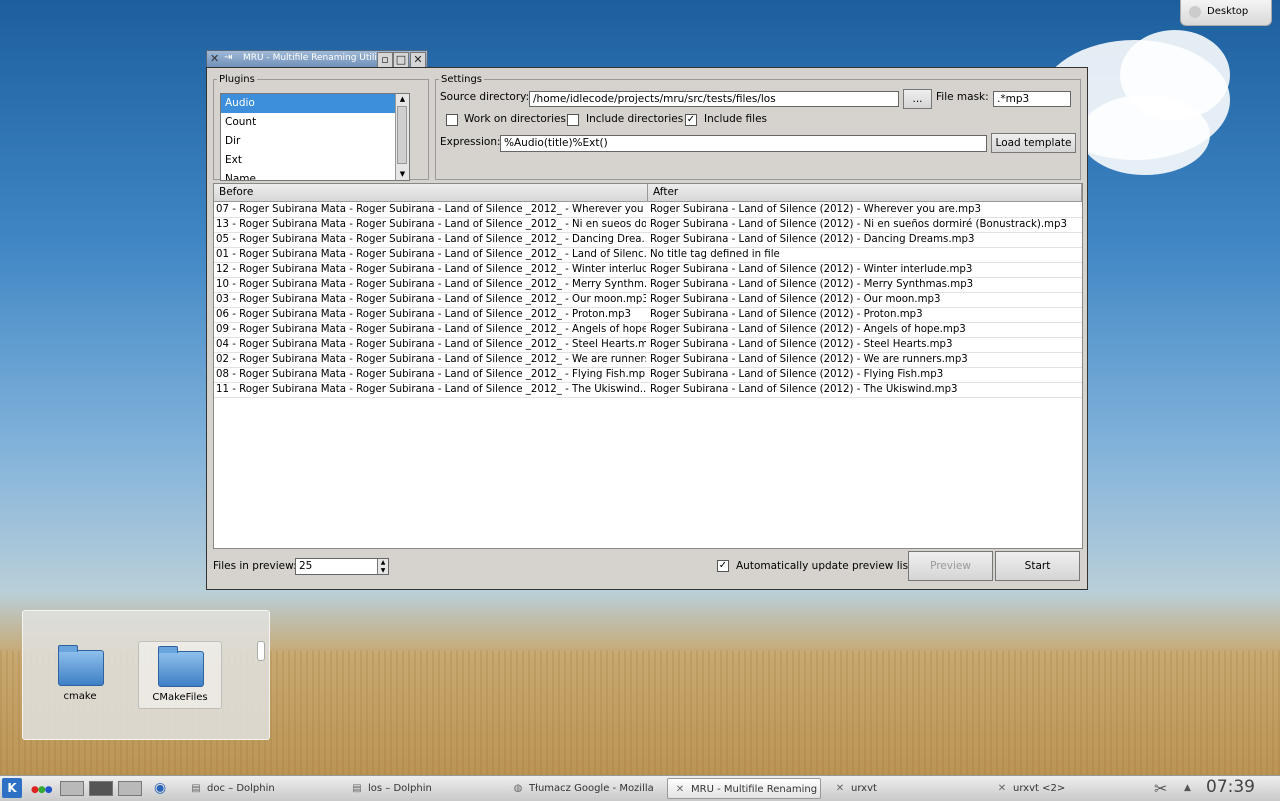  What do you see at coordinates (1230, 787) in the screenshot?
I see `clock: 07:39` at bounding box center [1230, 787].